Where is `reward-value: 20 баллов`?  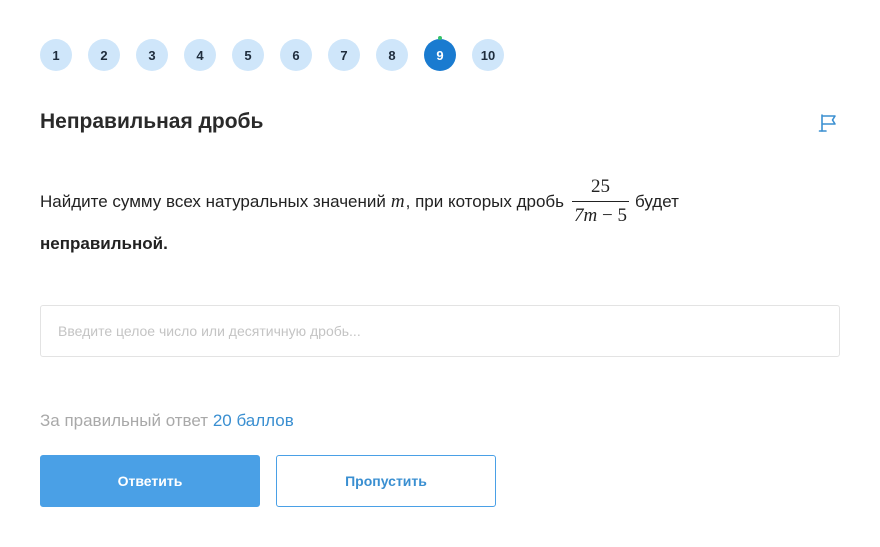 reward-value: 20 баллов is located at coordinates (253, 420).